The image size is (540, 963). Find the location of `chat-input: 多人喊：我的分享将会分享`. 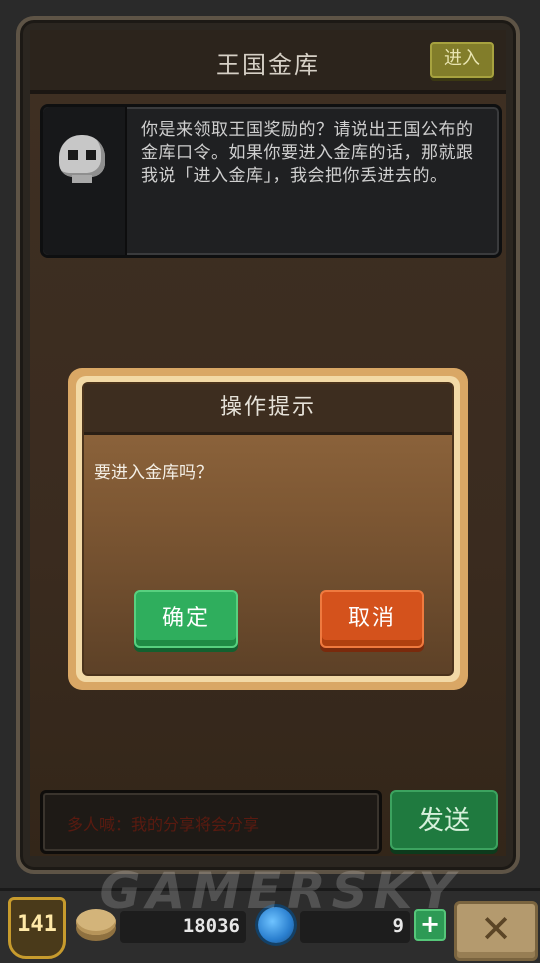

chat-input: 多人喊：我的分享将会分享 is located at coordinates (211, 822).